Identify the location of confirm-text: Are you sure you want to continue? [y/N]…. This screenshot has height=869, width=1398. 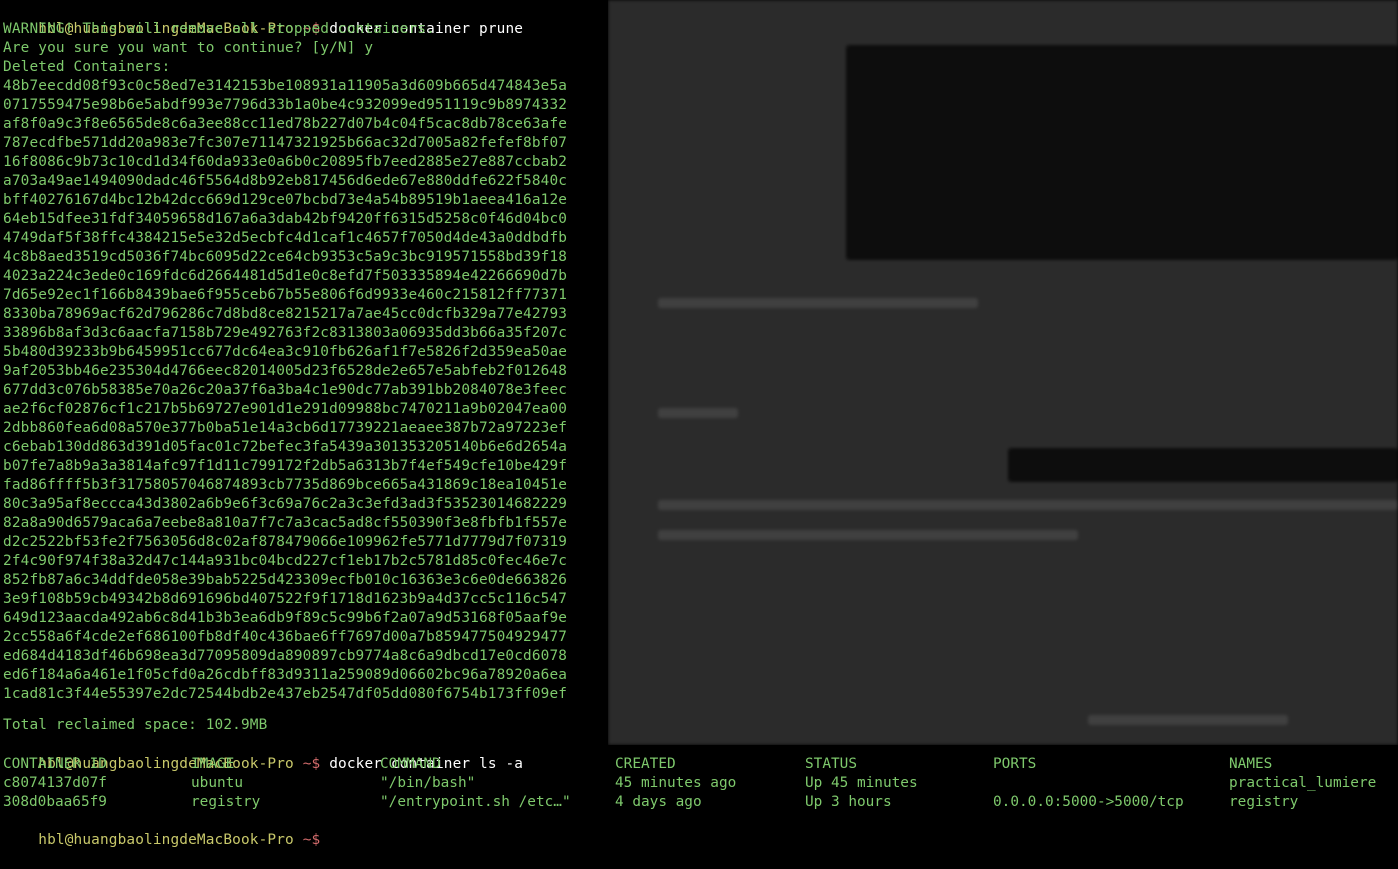
(188, 48).